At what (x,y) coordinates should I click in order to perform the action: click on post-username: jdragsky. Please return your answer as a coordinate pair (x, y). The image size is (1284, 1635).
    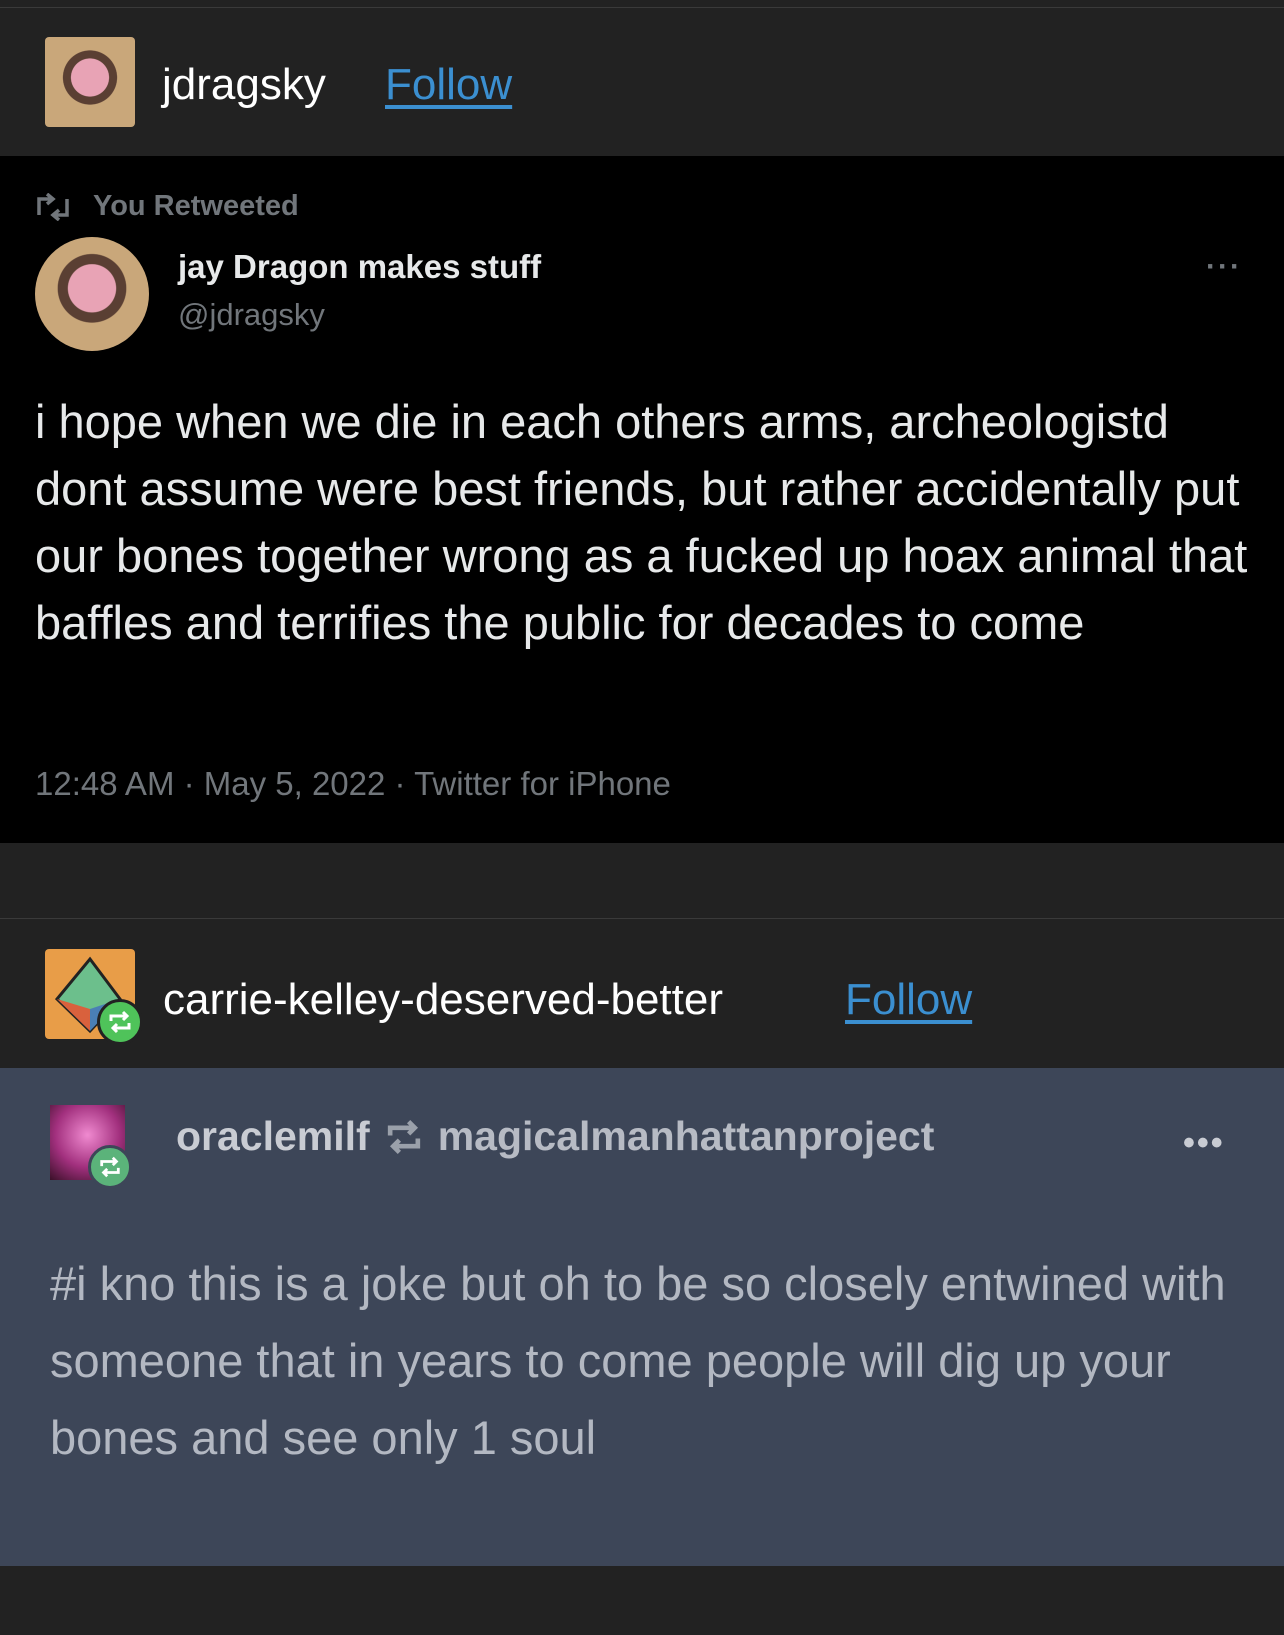
    Looking at the image, I should click on (244, 85).